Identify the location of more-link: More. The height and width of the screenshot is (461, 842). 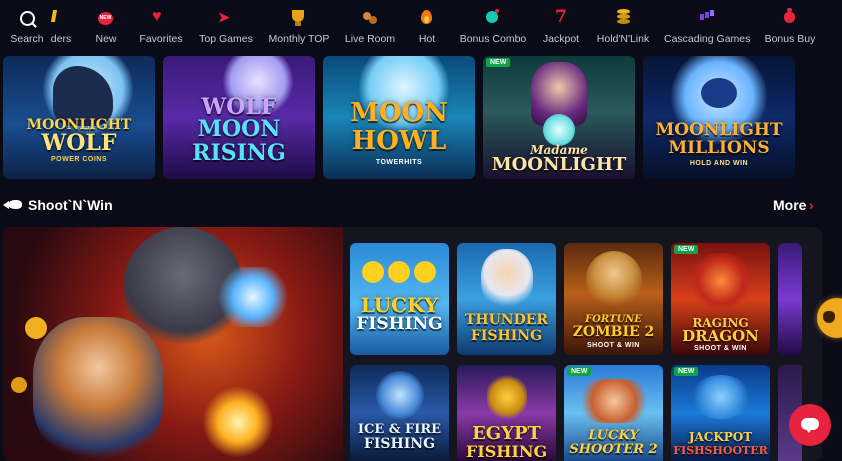
(789, 205).